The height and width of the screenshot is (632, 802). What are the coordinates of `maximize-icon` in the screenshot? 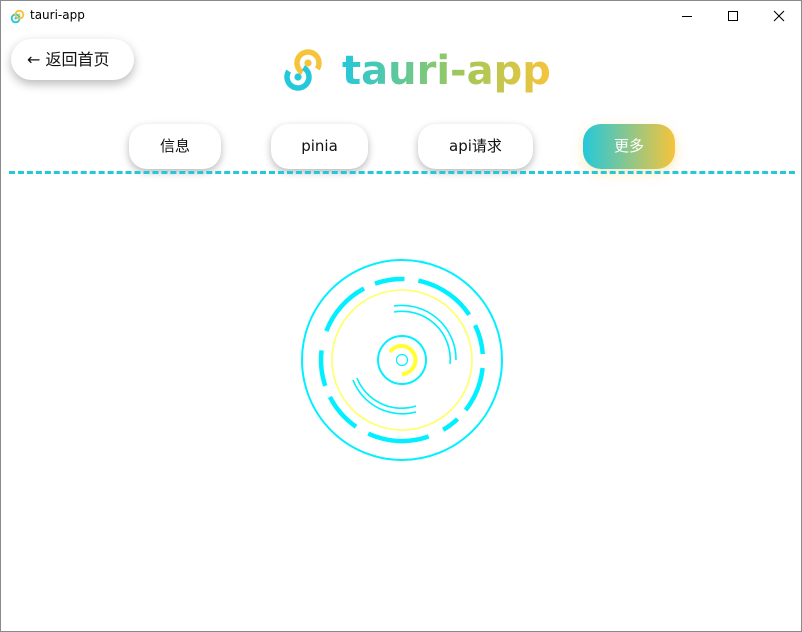 It's located at (733, 16).